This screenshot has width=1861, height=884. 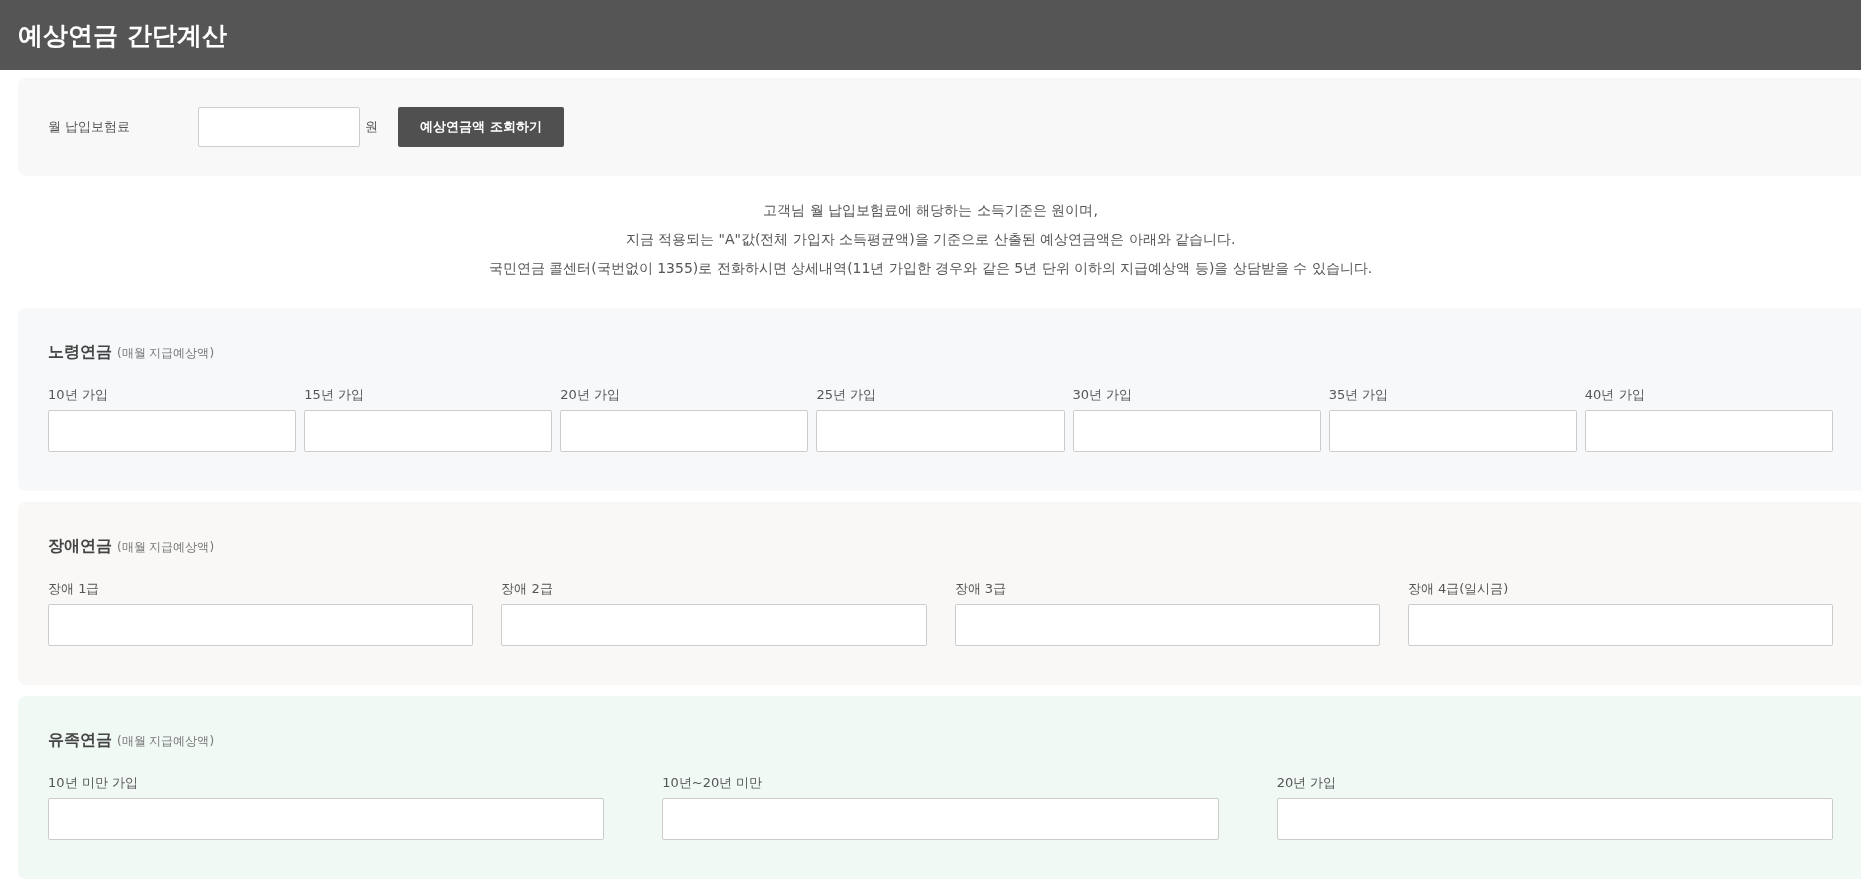 I want to click on field-label: 10년 미만 가입, so click(x=93, y=783).